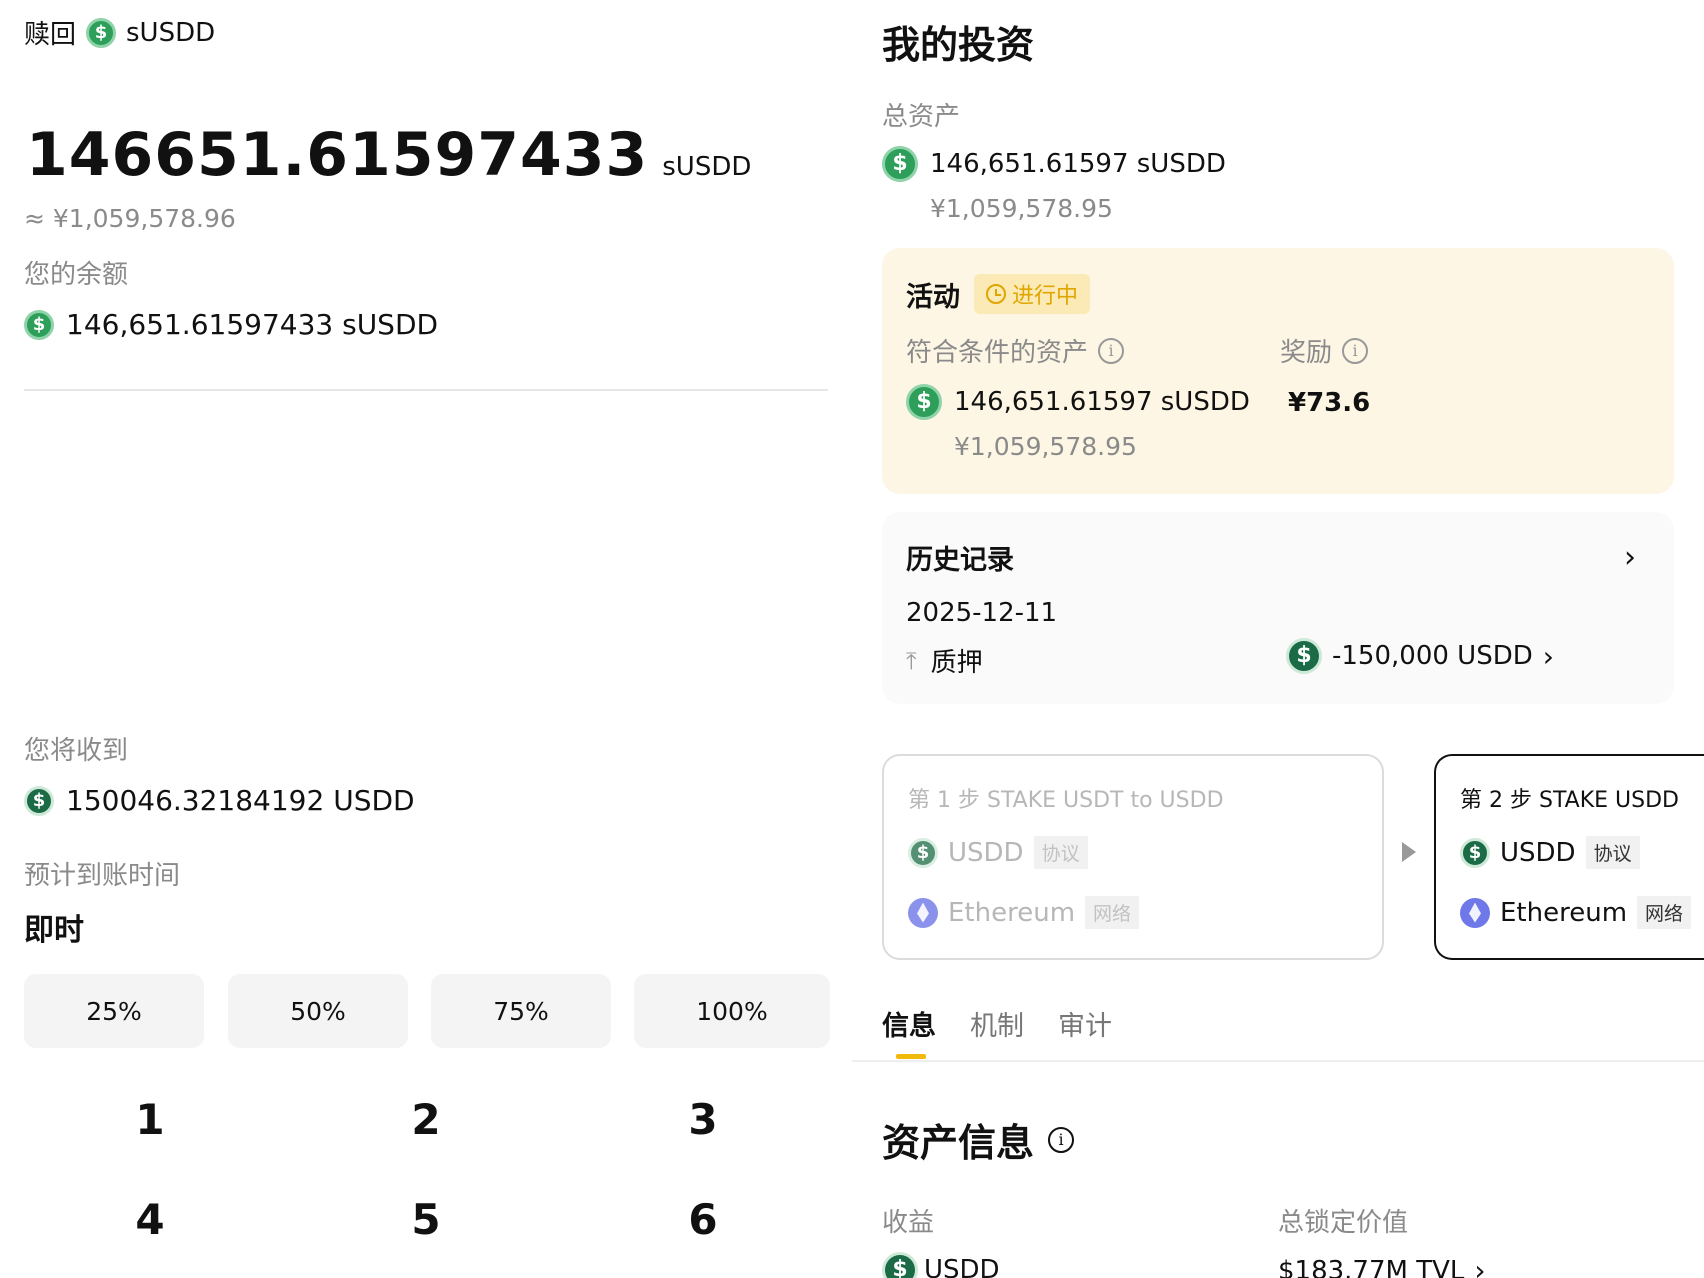  I want to click on keypad-2: 2, so click(426, 1119).